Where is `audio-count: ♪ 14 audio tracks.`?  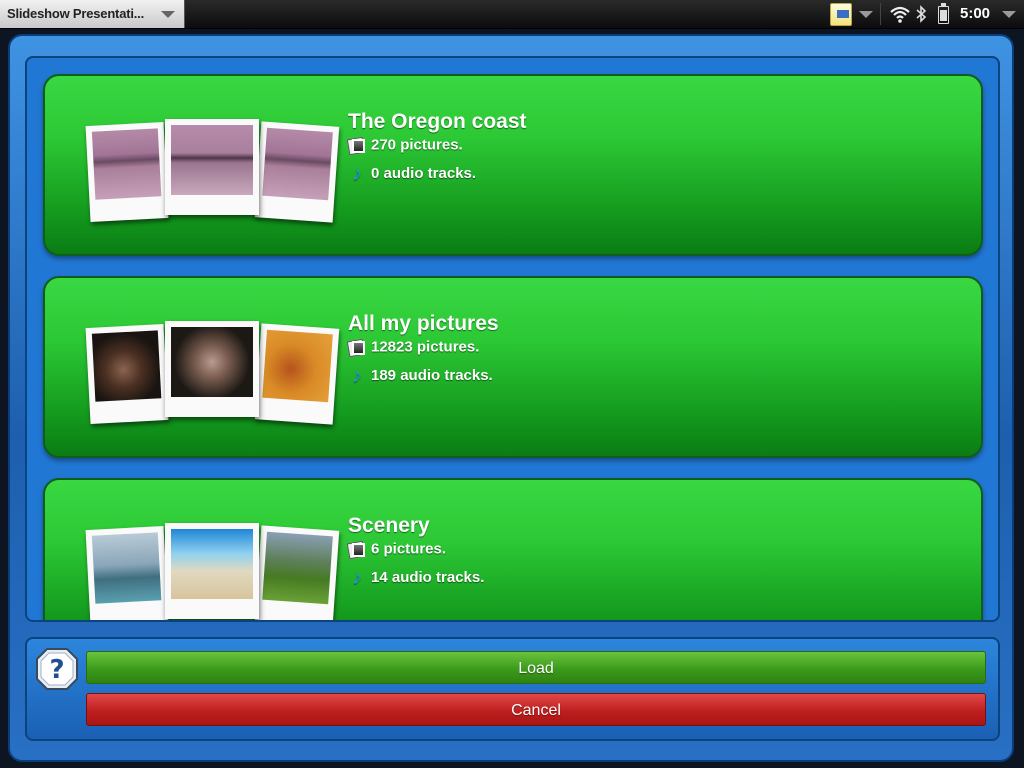
audio-count: ♪ 14 audio tracks. is located at coordinates (416, 578).